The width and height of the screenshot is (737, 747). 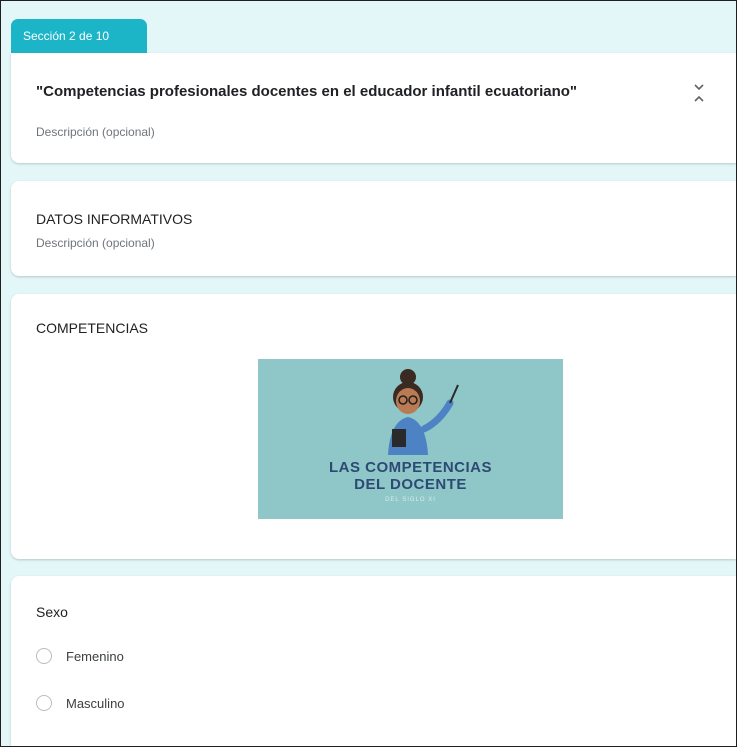 I want to click on teacher-icon, so click(x=423, y=412).